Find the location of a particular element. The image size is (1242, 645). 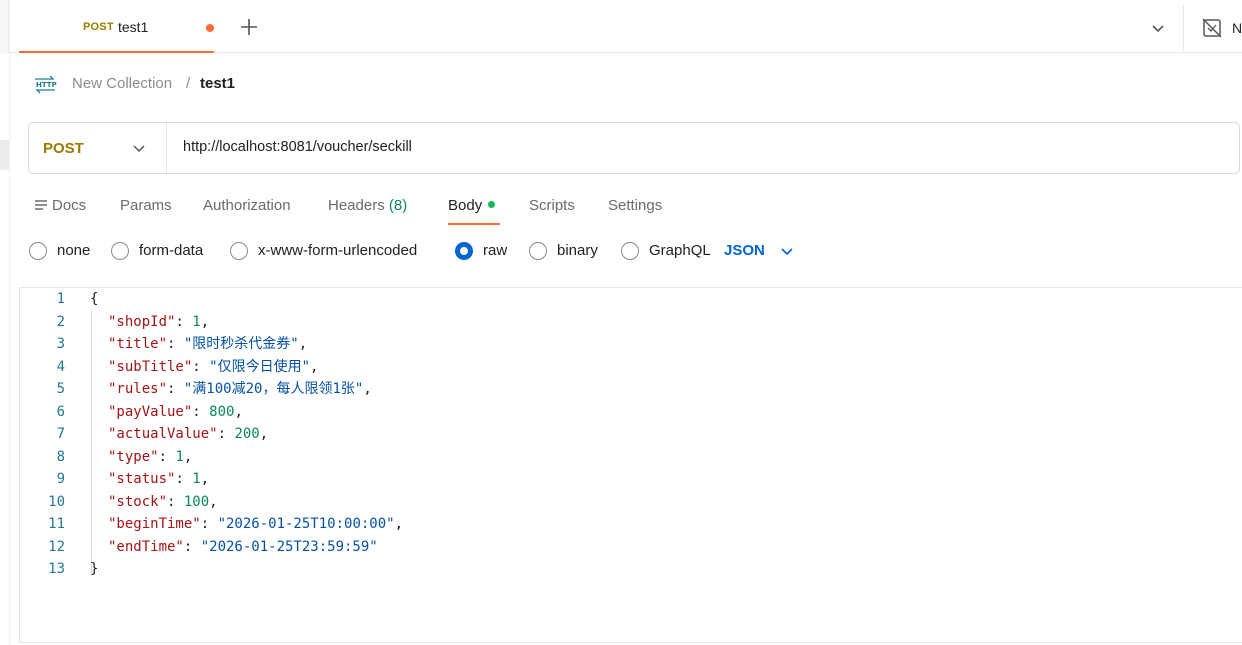

tab-headers: Headers (8) is located at coordinates (367, 211).